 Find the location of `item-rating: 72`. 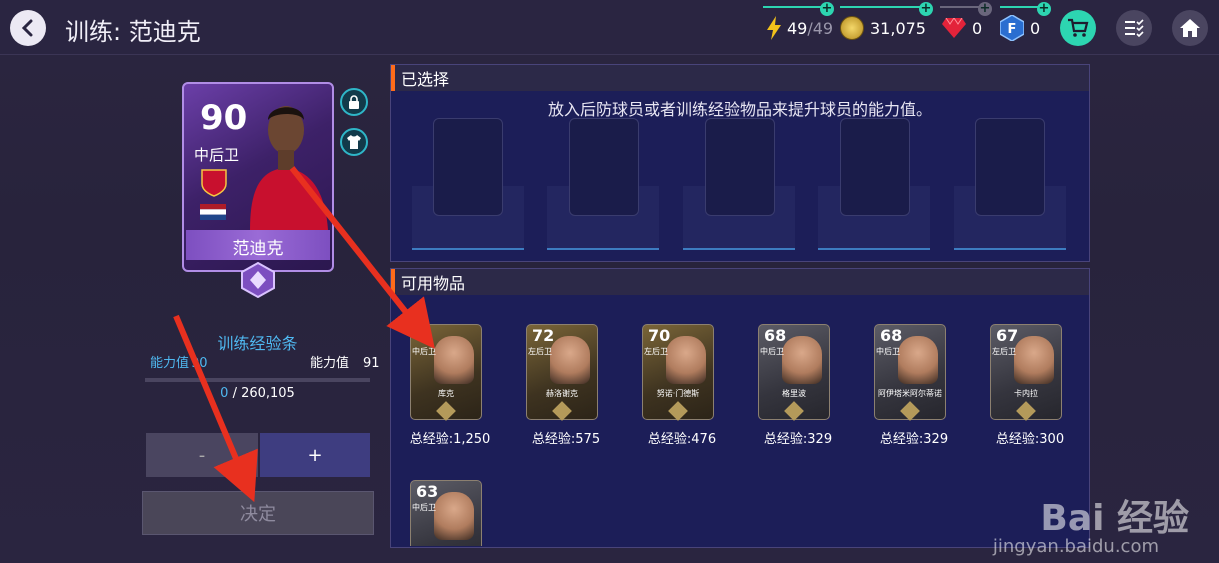

item-rating: 72 is located at coordinates (543, 335).